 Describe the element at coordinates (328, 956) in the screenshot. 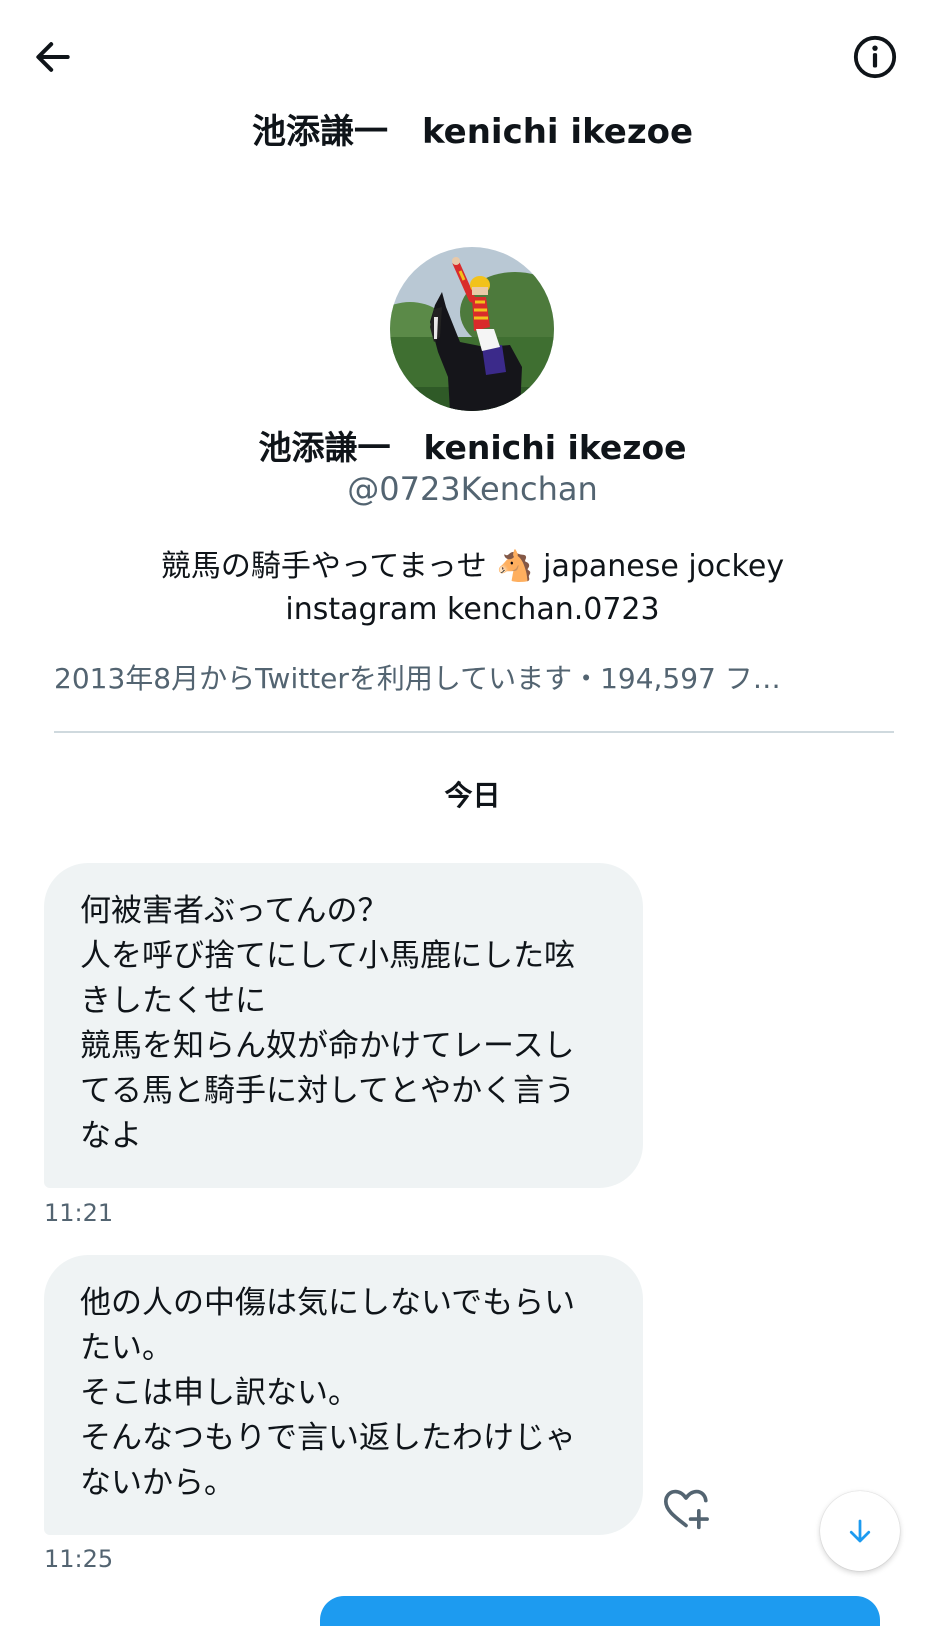

I see `message-line: 人を呼び捨てにして小馬鹿にした呟` at that location.